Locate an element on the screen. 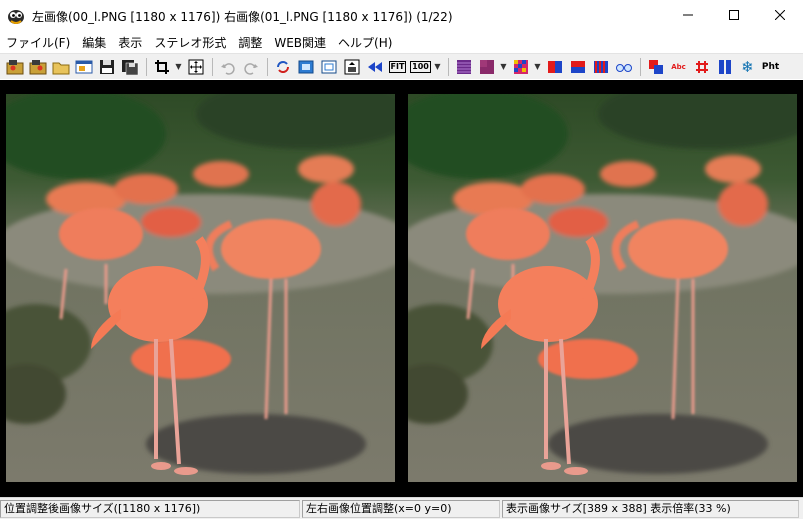 The height and width of the screenshot is (519, 803). prev-image-button is located at coordinates (374, 67).